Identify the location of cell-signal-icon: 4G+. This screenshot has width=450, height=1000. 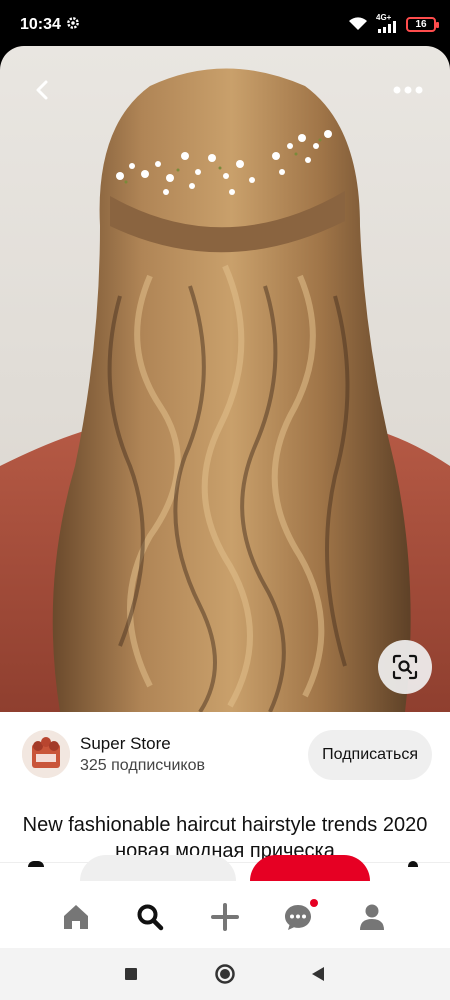
(387, 23).